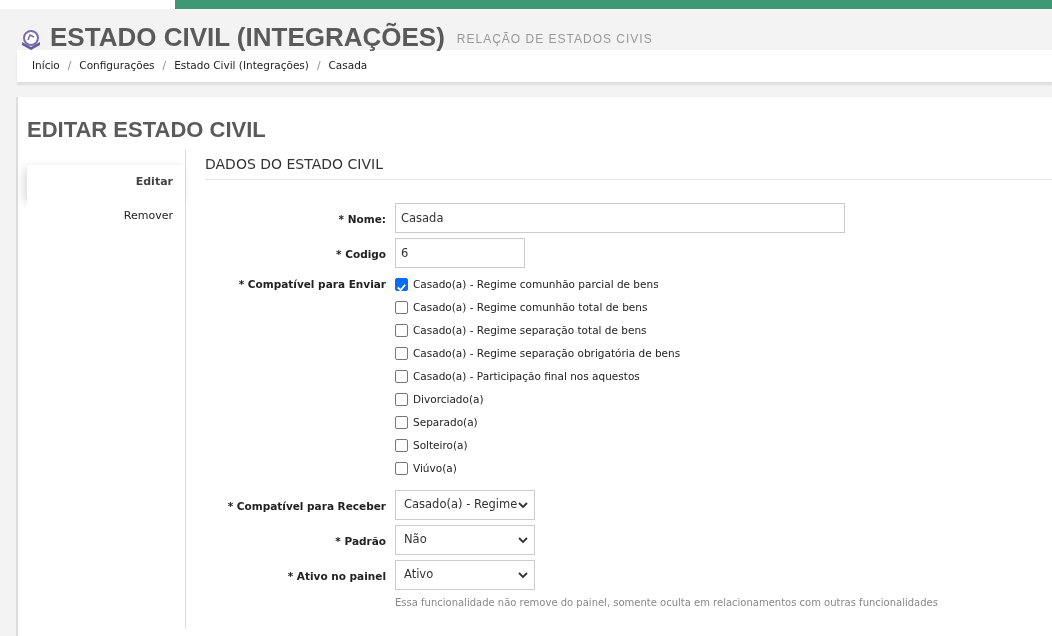 The width and height of the screenshot is (1052, 636). I want to click on breadcrumb-link: Início, so click(46, 66).